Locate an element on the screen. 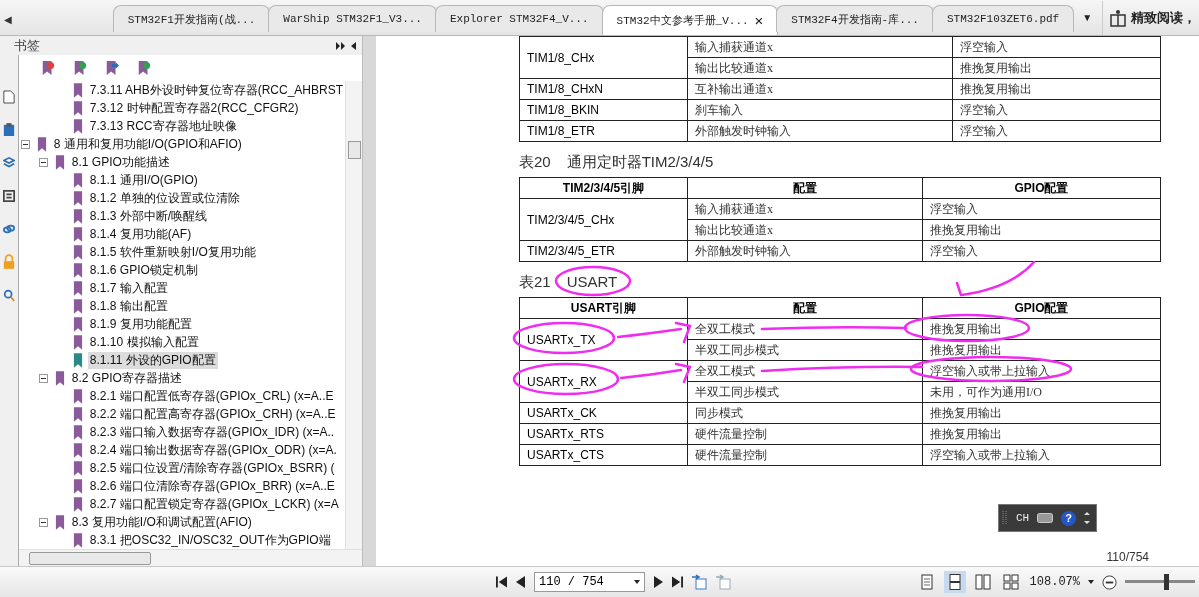 This screenshot has height=597, width=1199. bookmark-item: 8.2 GPIO寄存器描述 is located at coordinates (126, 378).